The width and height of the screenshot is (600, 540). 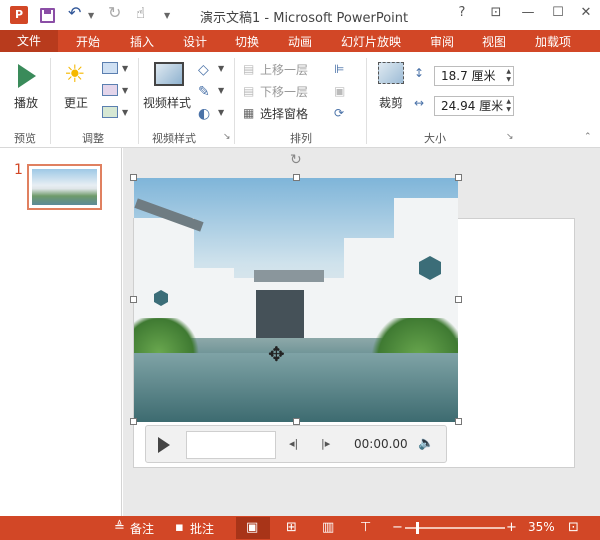 What do you see at coordinates (339, 113) in the screenshot?
I see `rotate-icon: ⟳` at bounding box center [339, 113].